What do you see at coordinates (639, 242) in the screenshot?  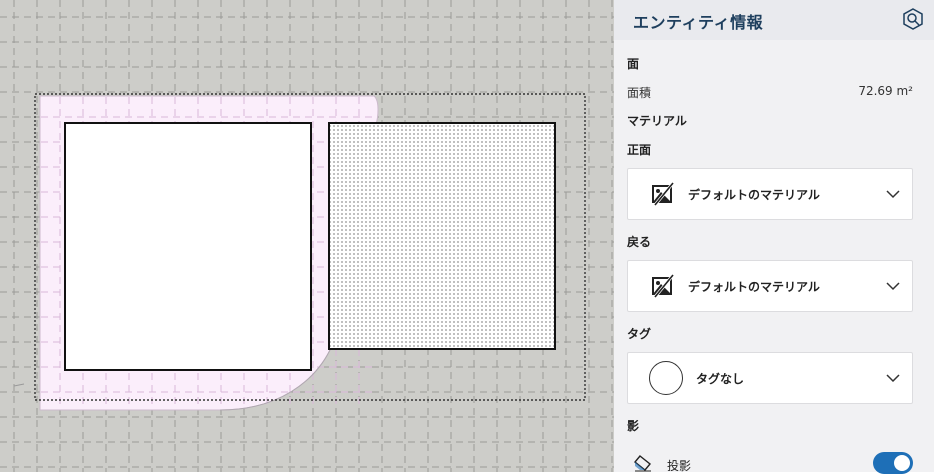 I see `back-label: 戻る` at bounding box center [639, 242].